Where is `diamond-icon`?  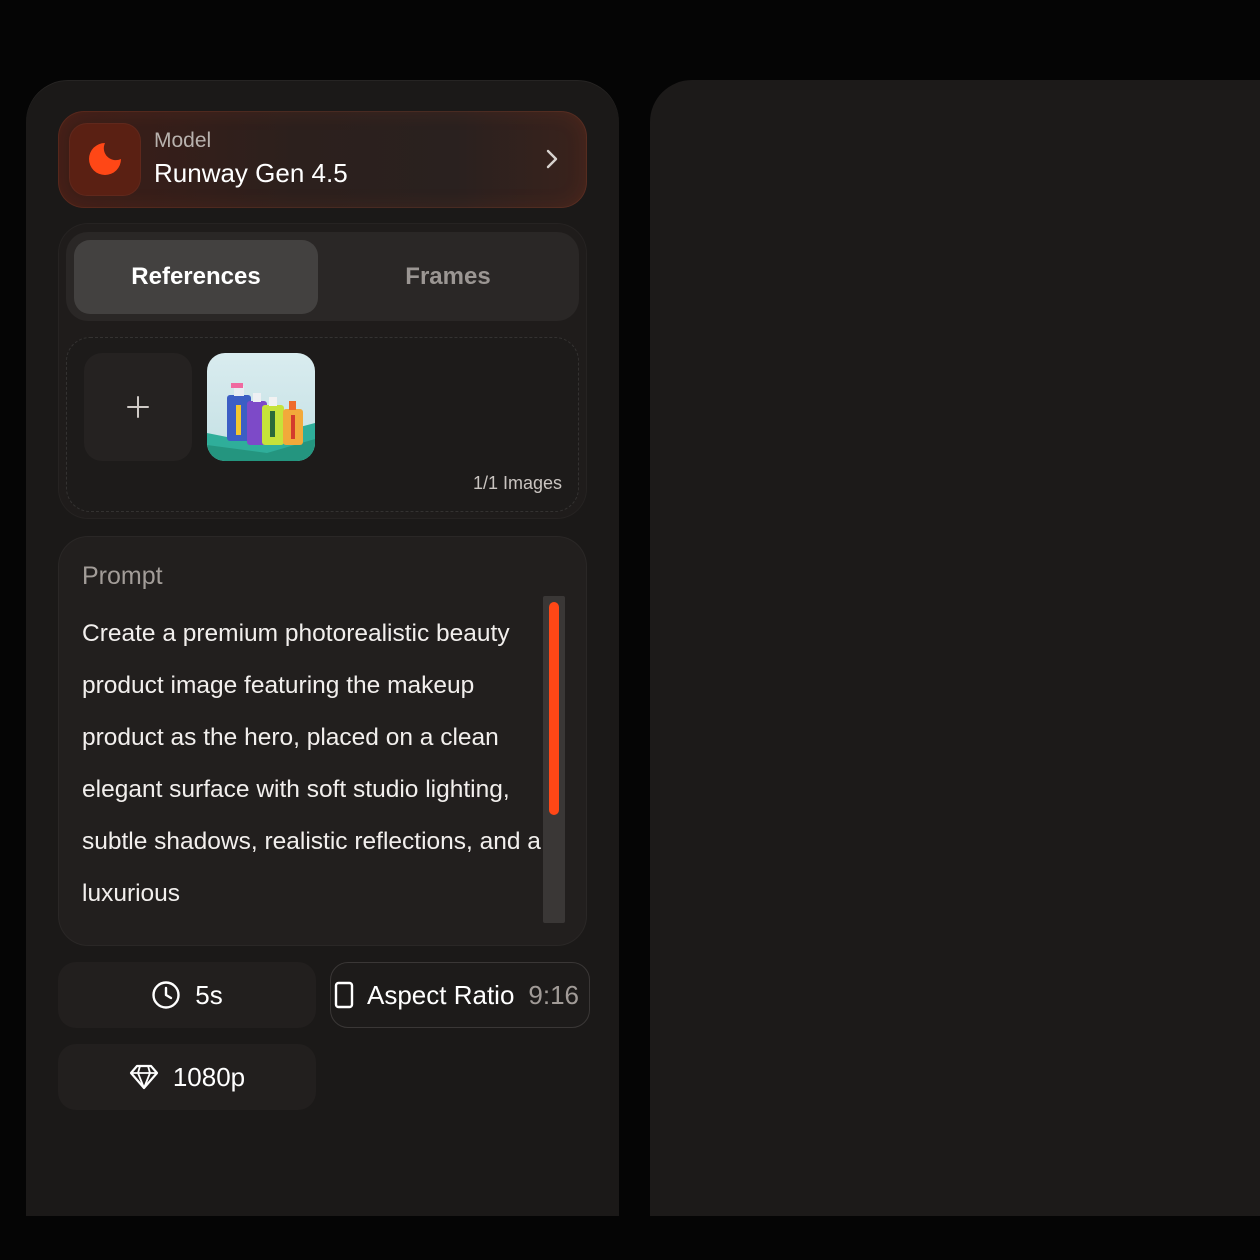
diamond-icon is located at coordinates (143, 1077).